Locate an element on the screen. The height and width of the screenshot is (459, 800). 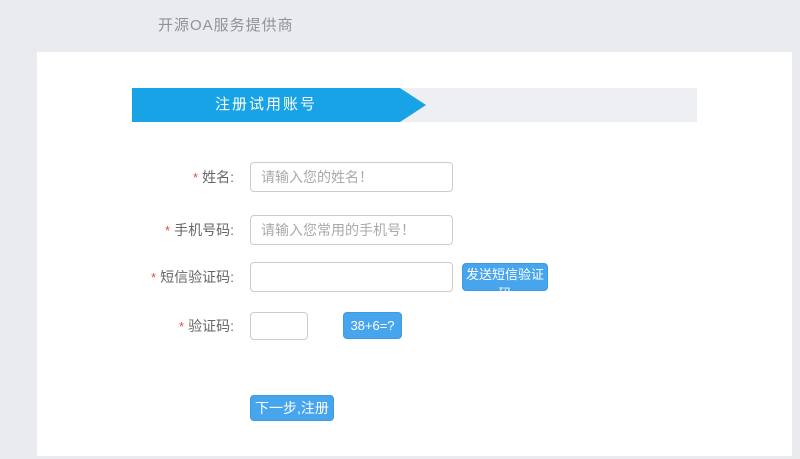
step-banner-track: 注册试用账号 is located at coordinates (414, 105).